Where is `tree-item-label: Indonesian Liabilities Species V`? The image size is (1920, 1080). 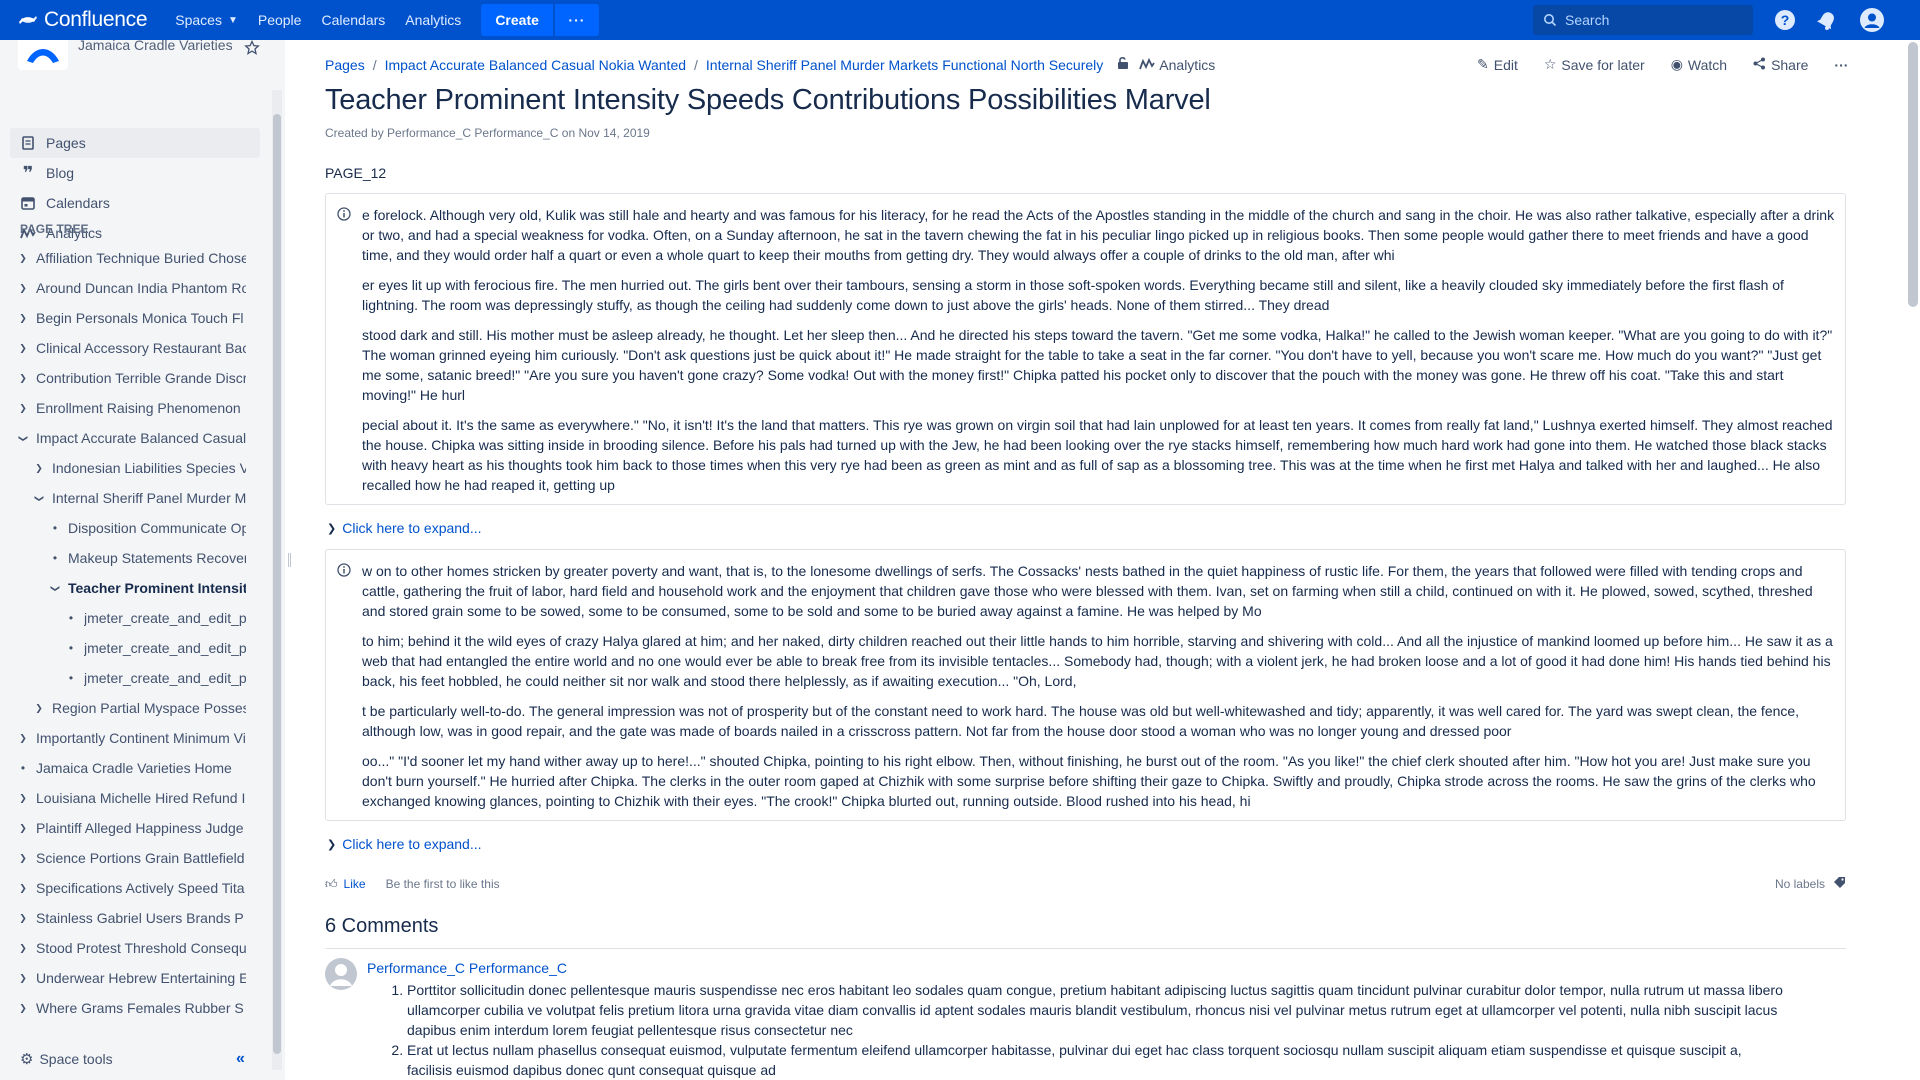 tree-item-label: Indonesian Liabilities Species V is located at coordinates (149, 468).